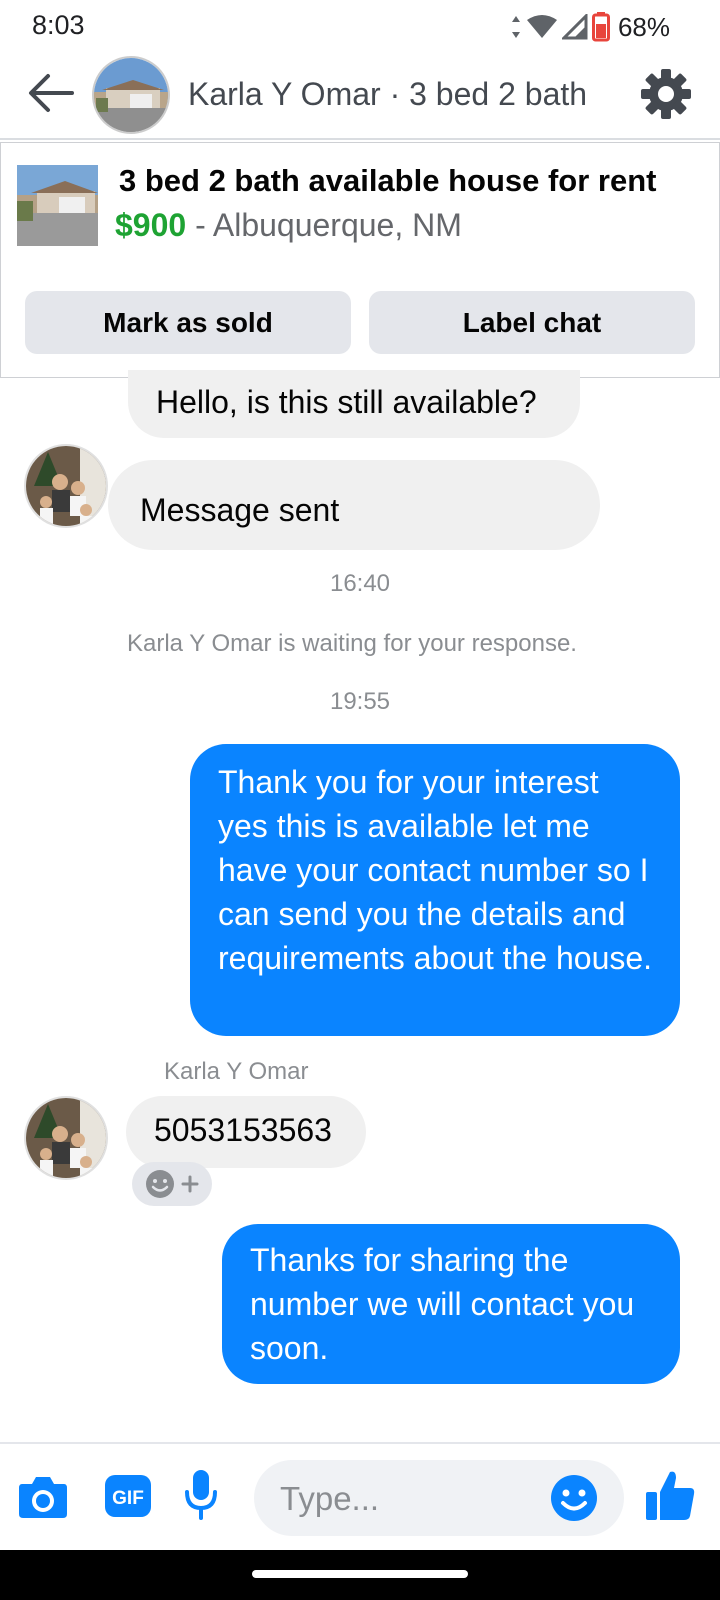 This screenshot has height=1600, width=720. I want to click on wifi-icon, so click(541, 26).